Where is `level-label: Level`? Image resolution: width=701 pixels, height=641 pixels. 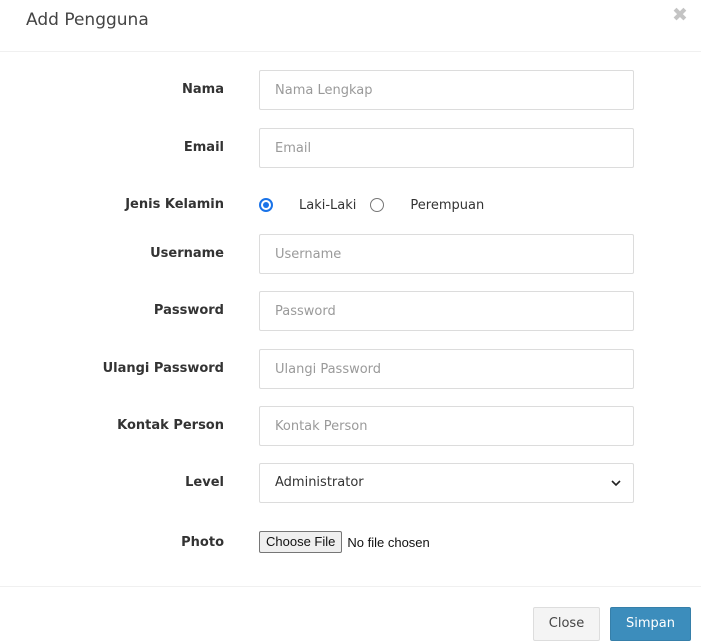
level-label: Level is located at coordinates (204, 482).